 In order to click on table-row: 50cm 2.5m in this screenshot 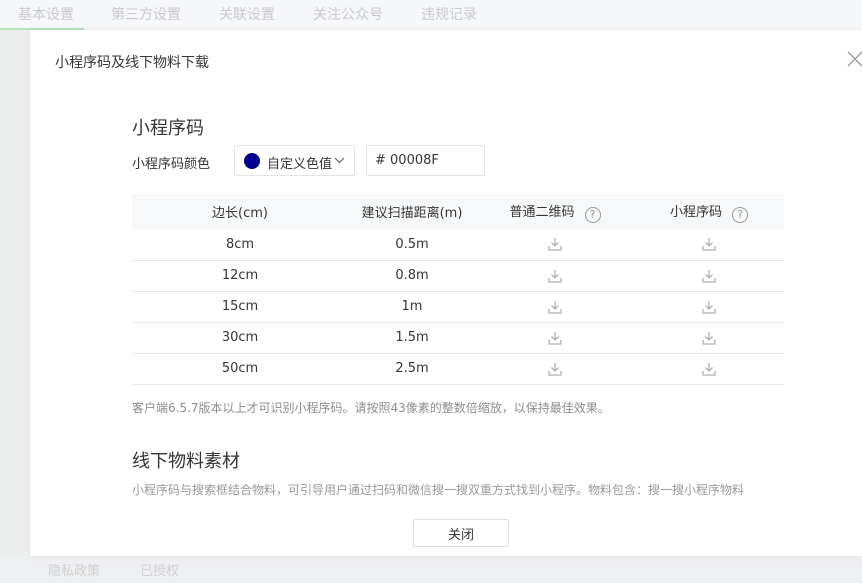, I will do `click(458, 369)`.